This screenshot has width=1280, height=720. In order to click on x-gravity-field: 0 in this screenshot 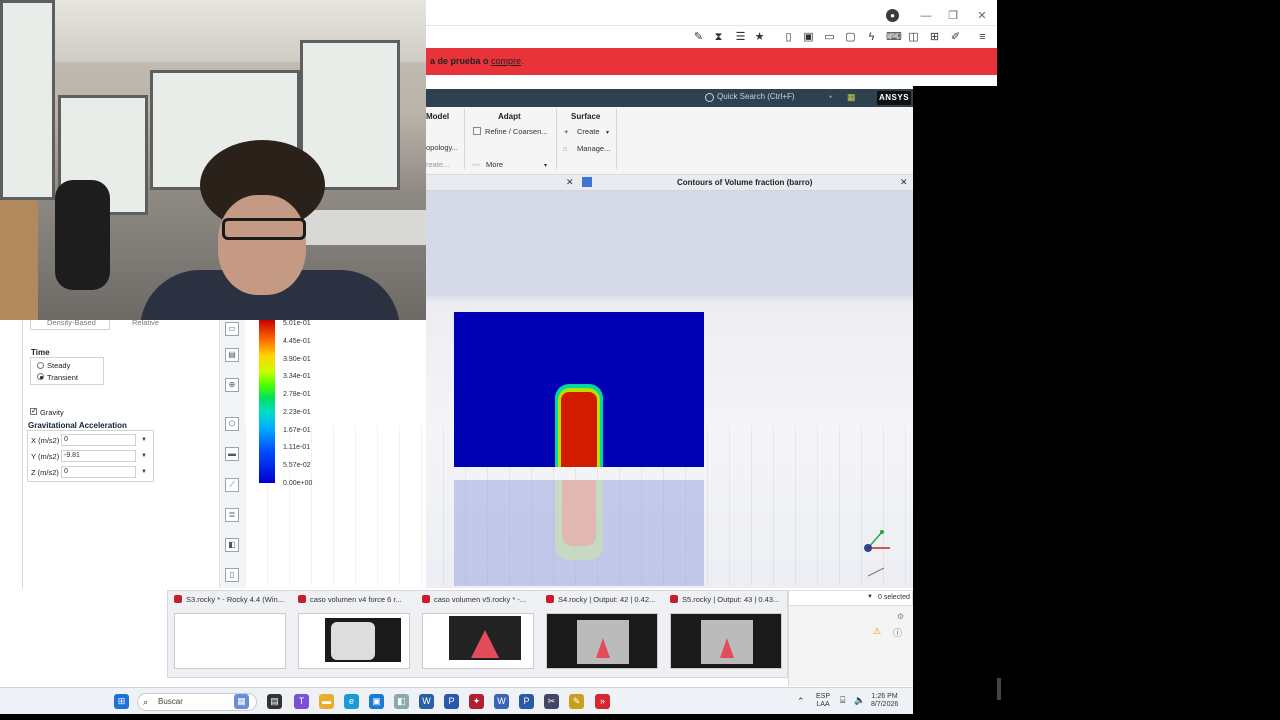, I will do `click(98, 440)`.